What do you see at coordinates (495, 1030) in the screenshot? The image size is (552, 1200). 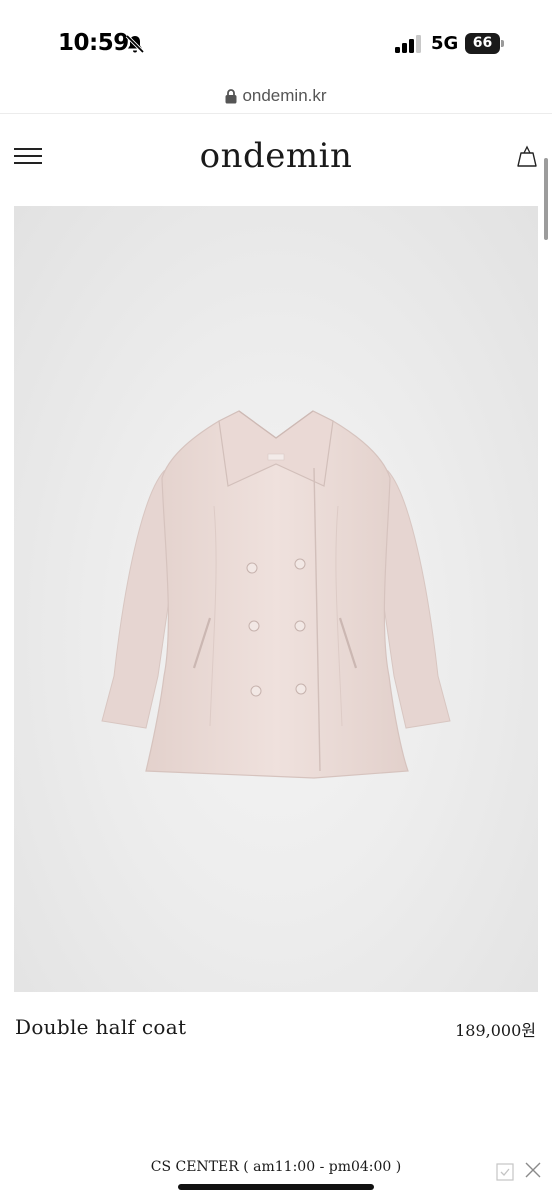 I see `product-price: 189,000원` at bounding box center [495, 1030].